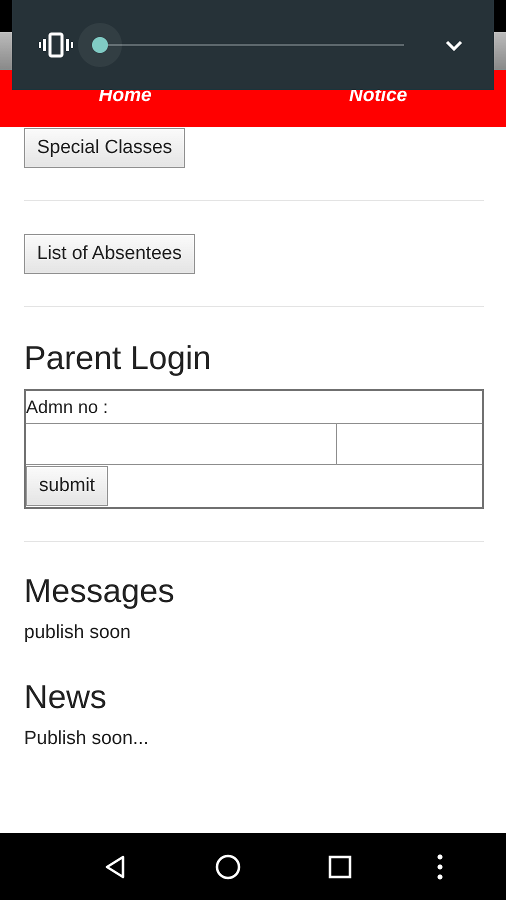 The image size is (506, 900). I want to click on section-heading: Parent Login, so click(118, 358).